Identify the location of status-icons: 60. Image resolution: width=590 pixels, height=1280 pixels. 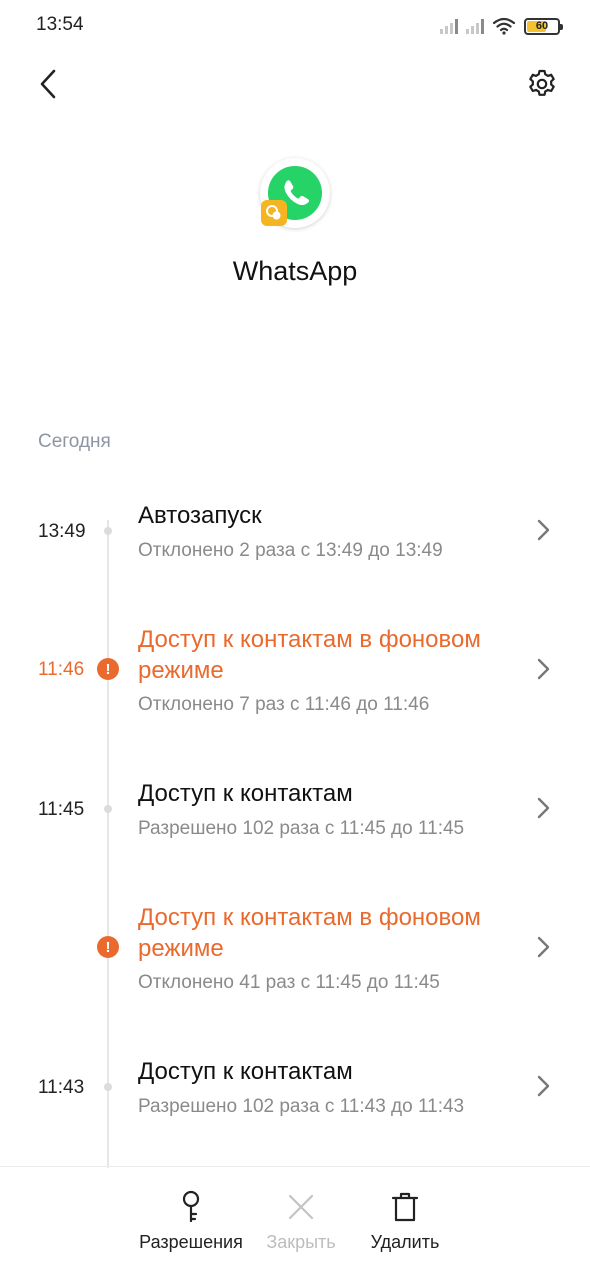
(501, 26).